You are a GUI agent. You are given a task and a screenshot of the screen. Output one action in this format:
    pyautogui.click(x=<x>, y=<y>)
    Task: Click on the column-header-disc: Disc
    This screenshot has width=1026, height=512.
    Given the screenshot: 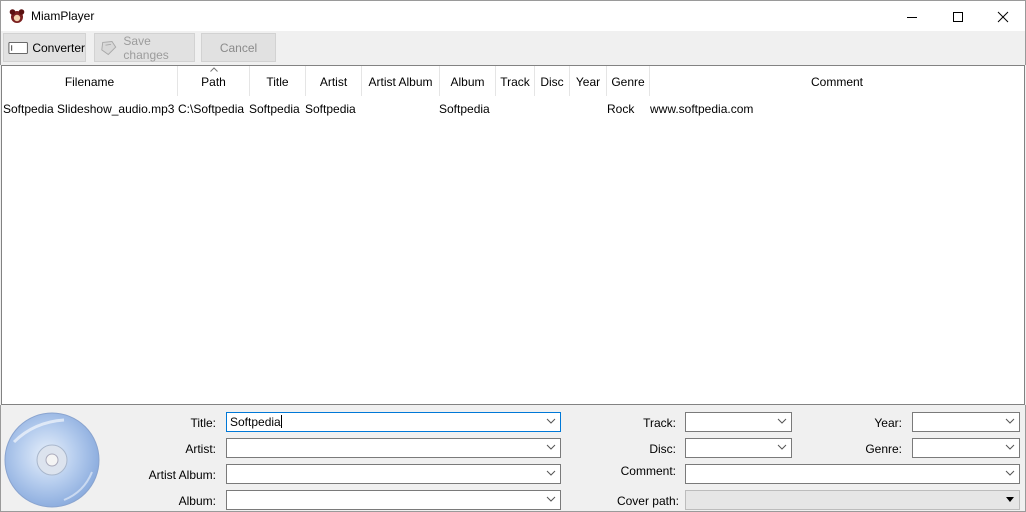 What is the action you would take?
    pyautogui.click(x=552, y=81)
    